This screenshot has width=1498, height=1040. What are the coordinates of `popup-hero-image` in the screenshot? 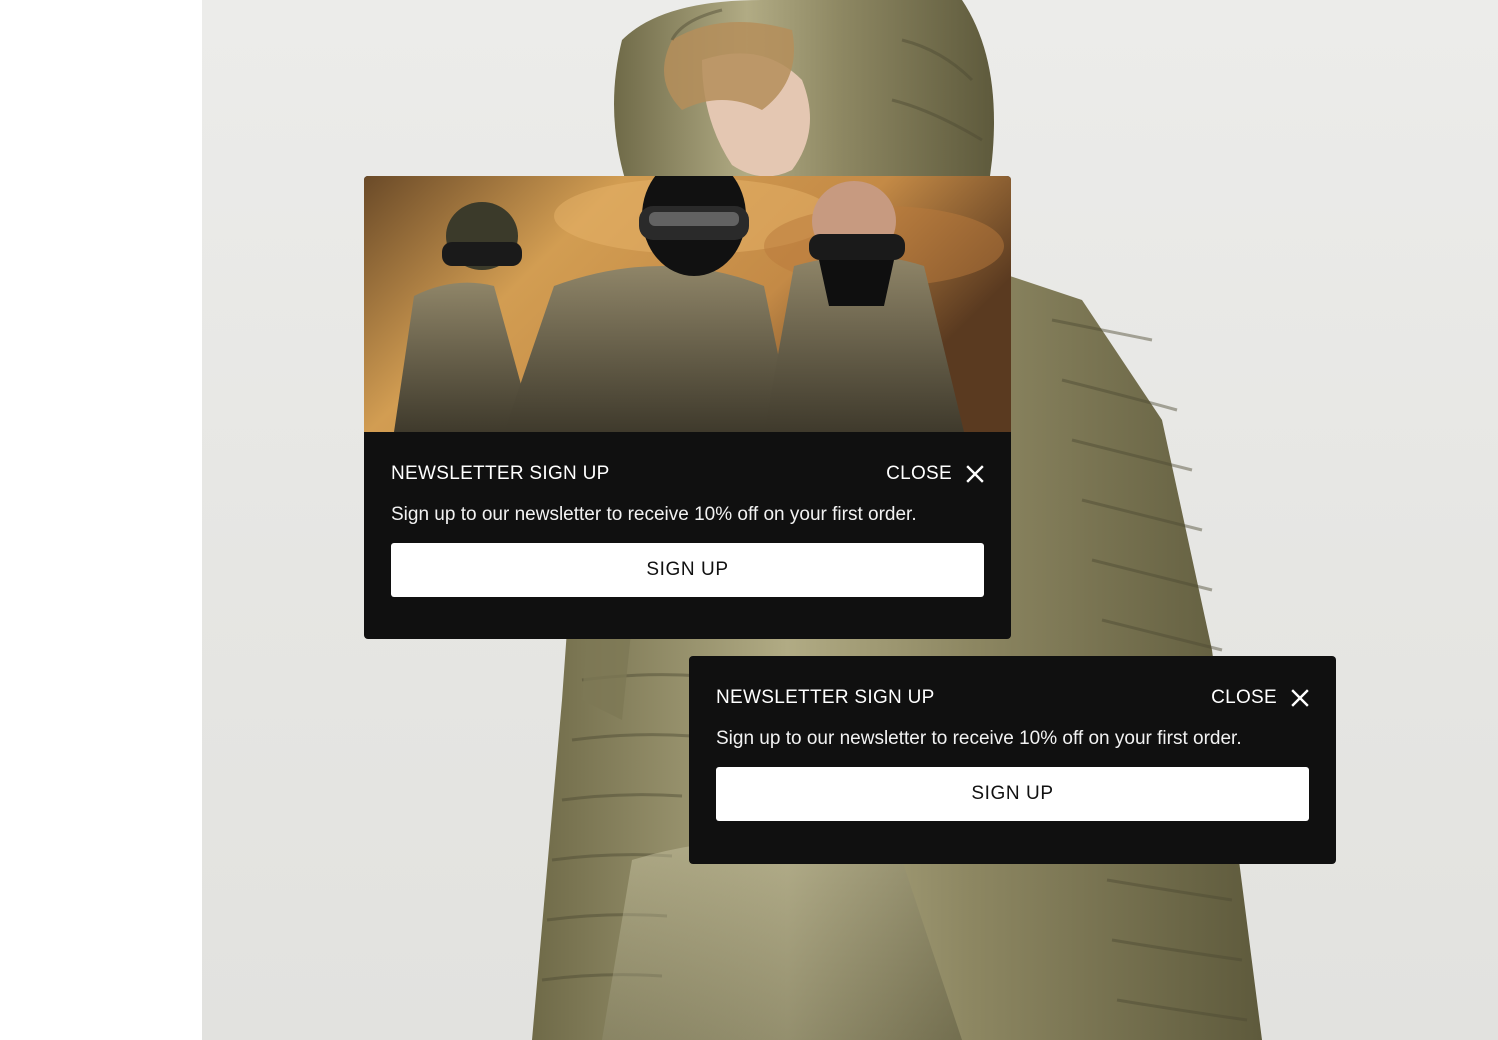 It's located at (687, 304).